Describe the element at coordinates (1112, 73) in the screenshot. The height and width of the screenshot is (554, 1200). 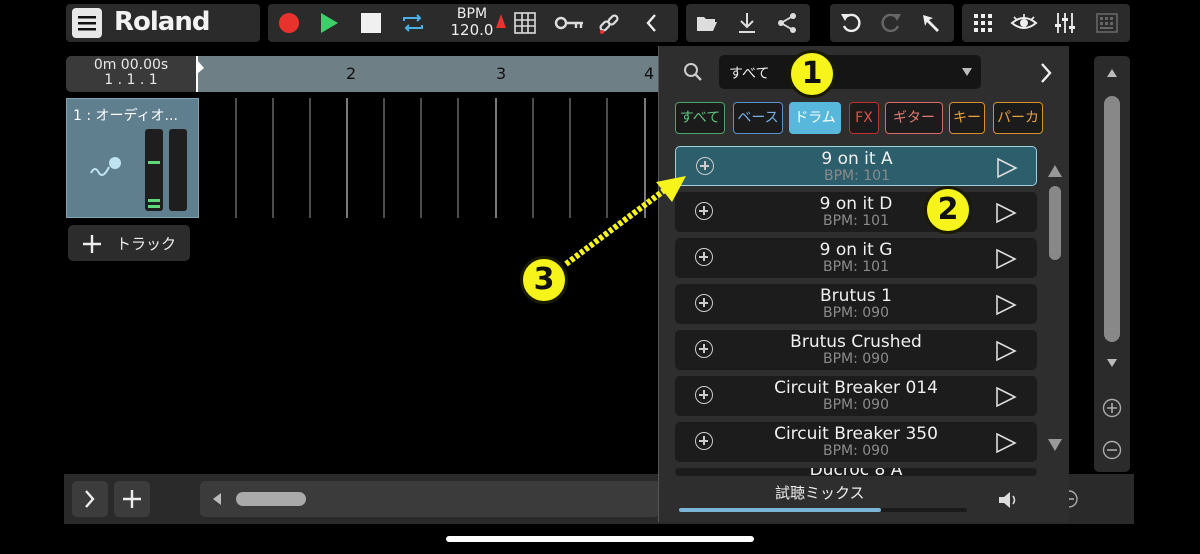
I see `scroll-up-icon` at that location.